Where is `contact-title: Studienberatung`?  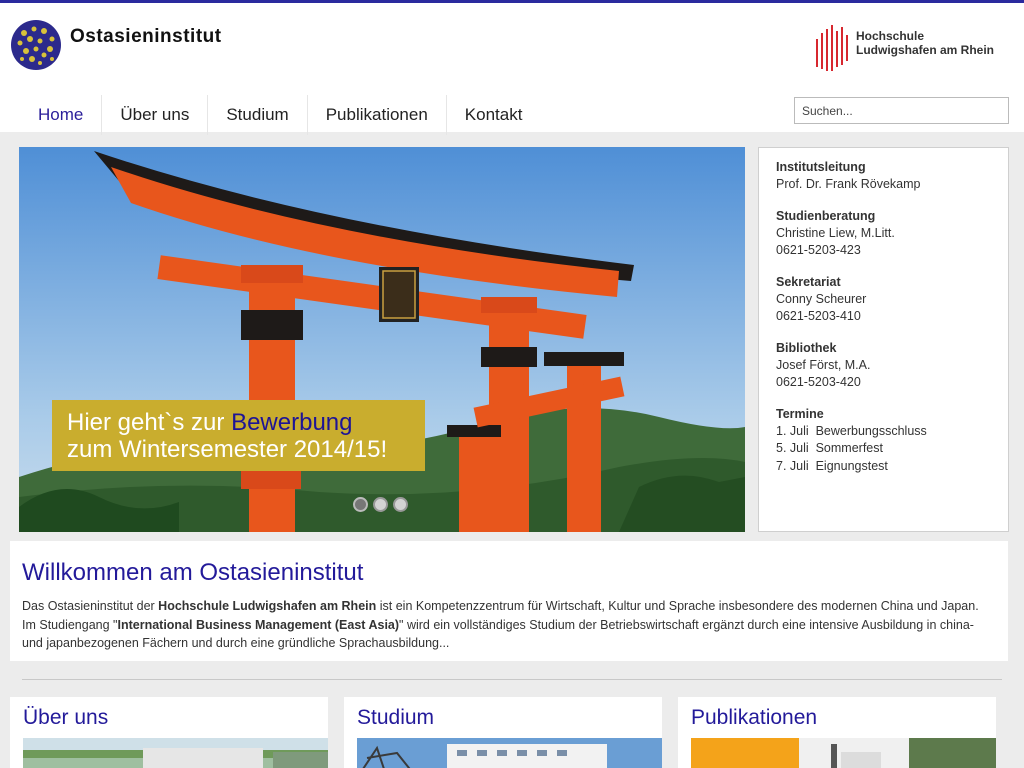
contact-title: Studienberatung is located at coordinates (826, 215).